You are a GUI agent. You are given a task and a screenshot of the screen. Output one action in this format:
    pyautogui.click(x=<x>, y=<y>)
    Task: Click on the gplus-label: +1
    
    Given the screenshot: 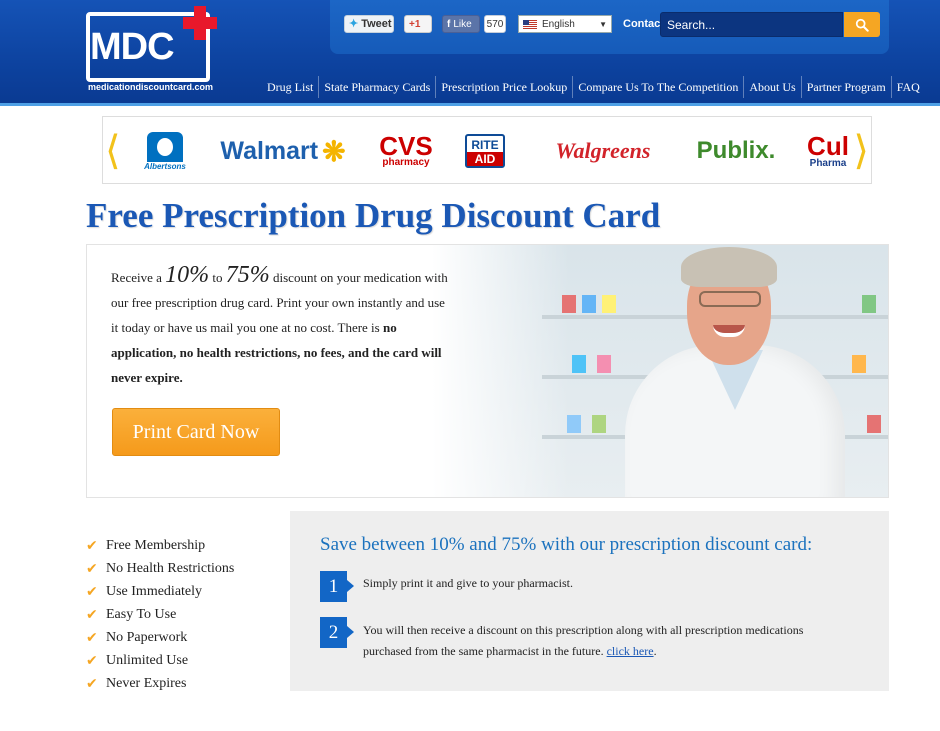 What is the action you would take?
    pyautogui.click(x=415, y=24)
    